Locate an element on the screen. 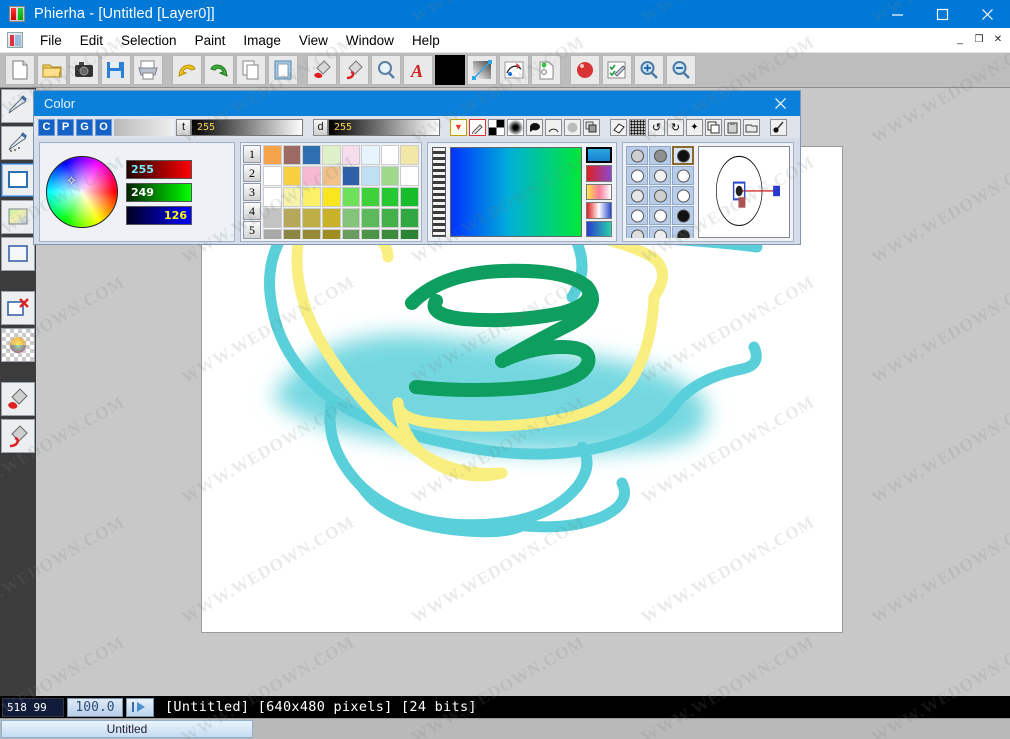 This screenshot has width=1010, height=739. blue-slider: 126 is located at coordinates (159, 215).